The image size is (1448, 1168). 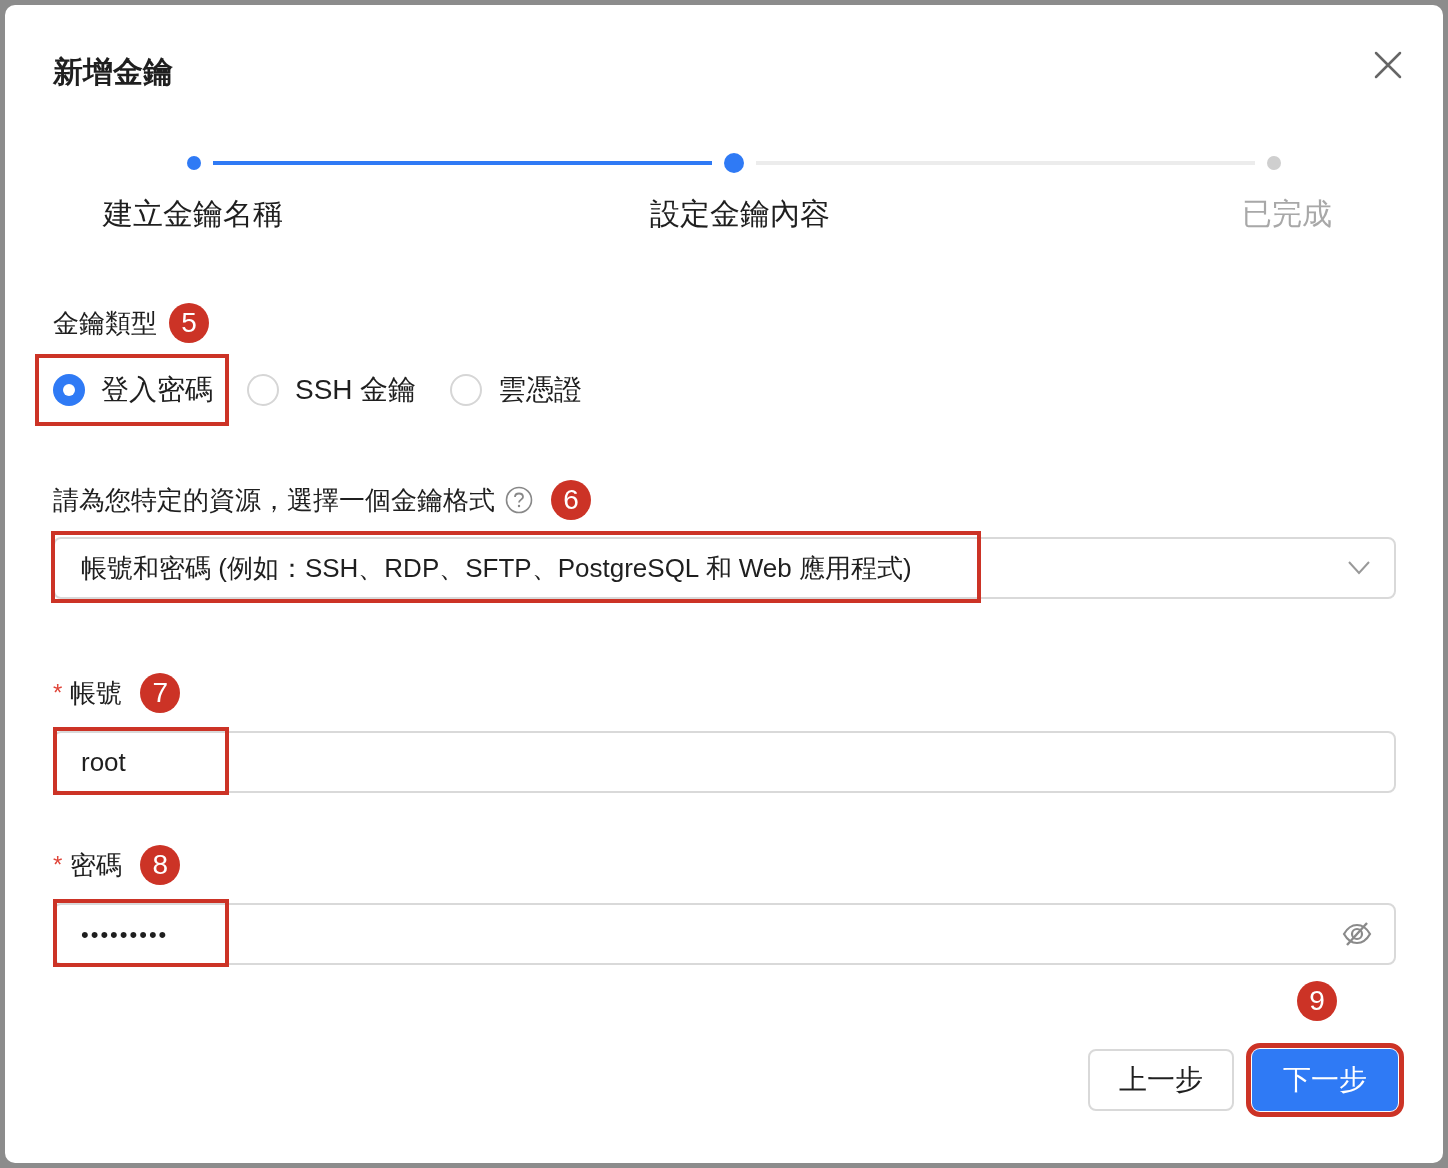 I want to click on field-label: 金鑰類型, so click(x=105, y=323).